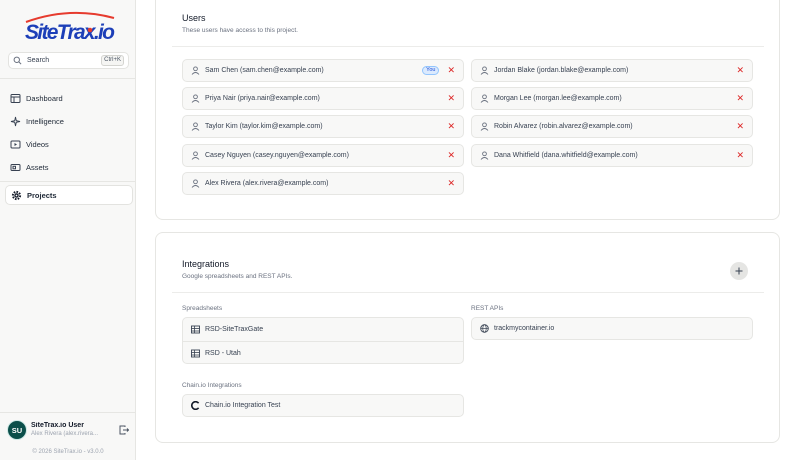  What do you see at coordinates (68, 60) in the screenshot?
I see `search-box: Search Ctrl+K` at bounding box center [68, 60].